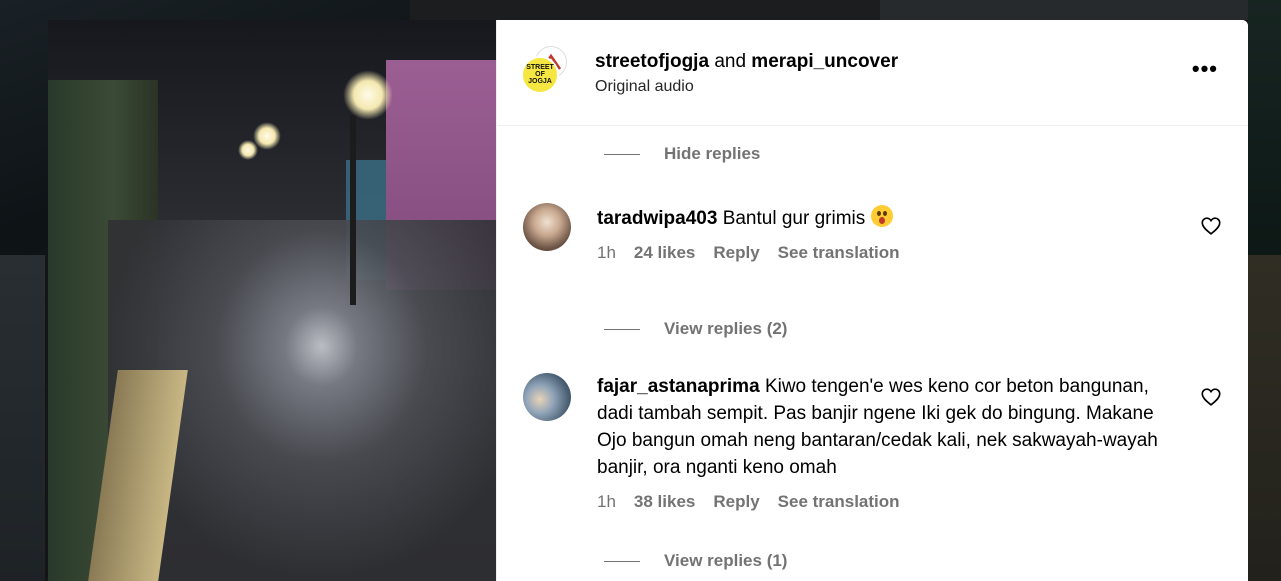 Image resolution: width=1281 pixels, height=581 pixels. What do you see at coordinates (746, 87) in the screenshot?
I see `audio-label: Original audio` at bounding box center [746, 87].